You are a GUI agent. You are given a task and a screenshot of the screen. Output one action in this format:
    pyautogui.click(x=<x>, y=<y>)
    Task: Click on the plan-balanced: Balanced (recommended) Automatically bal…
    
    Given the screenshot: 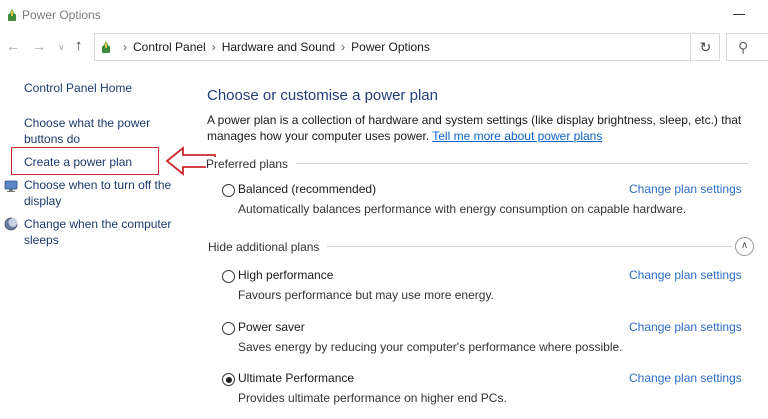 What is the action you would take?
    pyautogui.click(x=495, y=202)
    